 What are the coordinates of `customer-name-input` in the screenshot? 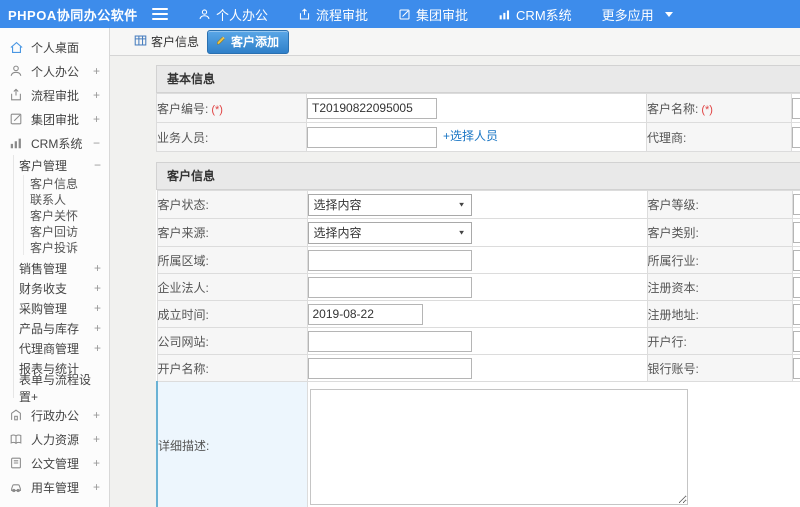 It's located at (796, 108).